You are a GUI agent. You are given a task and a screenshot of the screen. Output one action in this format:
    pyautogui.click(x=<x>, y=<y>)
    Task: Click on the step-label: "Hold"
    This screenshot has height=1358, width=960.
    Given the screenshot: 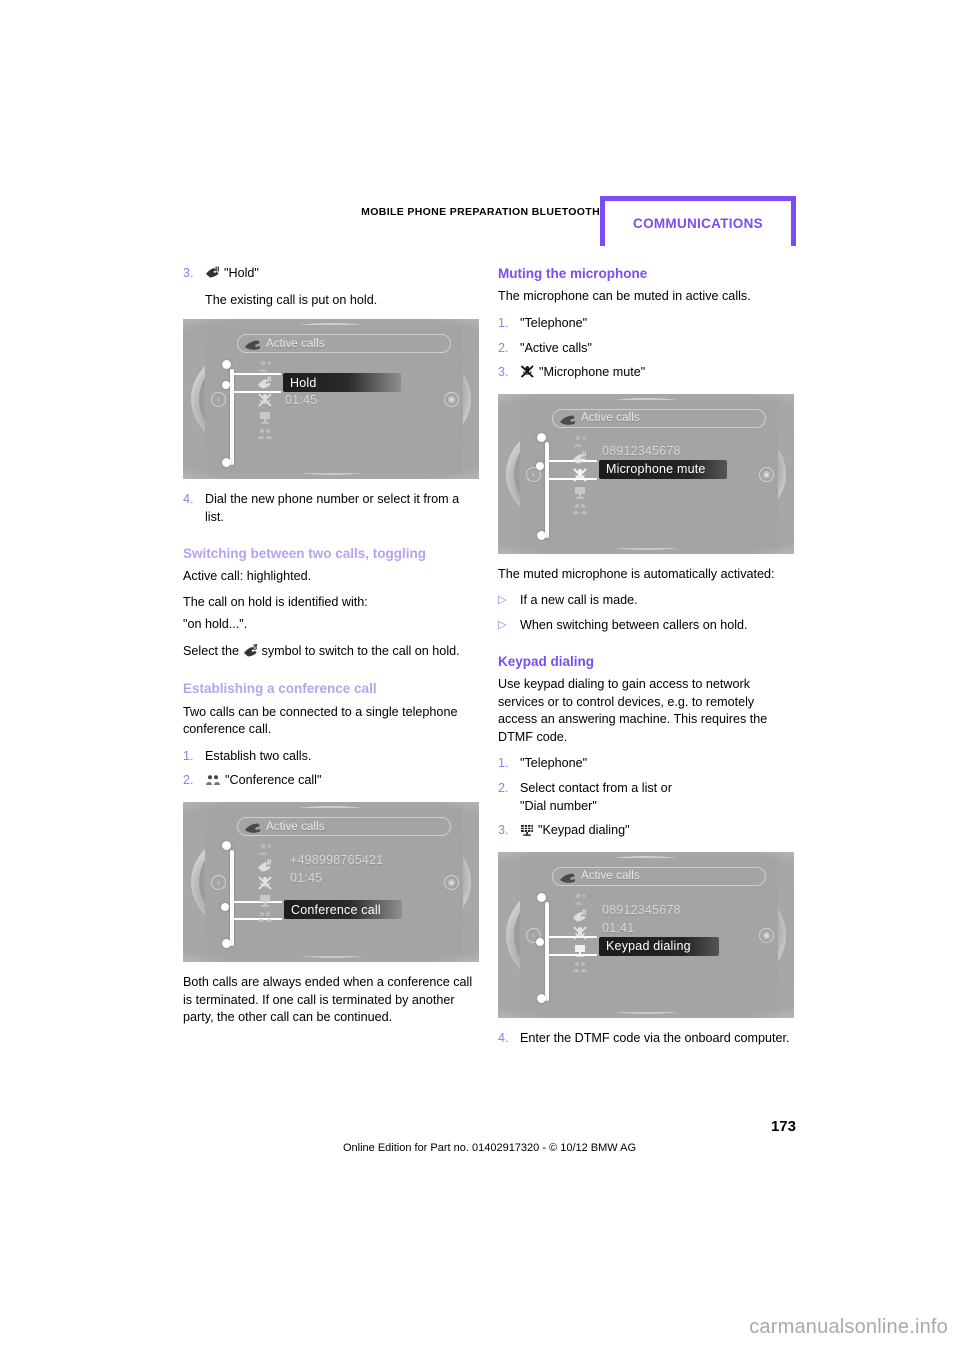 What is the action you would take?
    pyautogui.click(x=241, y=273)
    